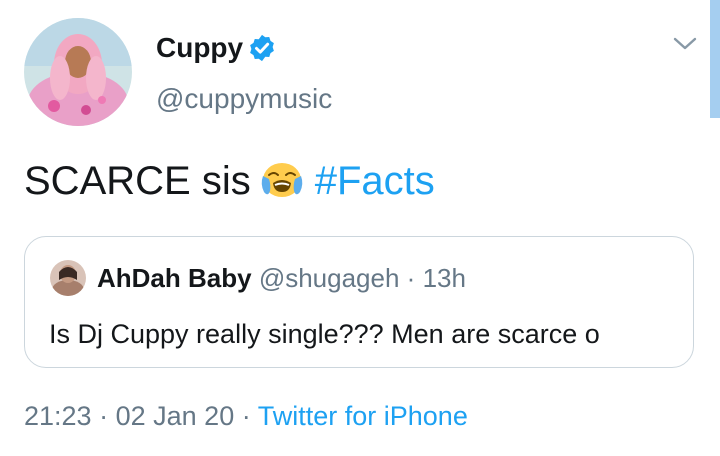 The height and width of the screenshot is (456, 720). What do you see at coordinates (685, 44) in the screenshot?
I see `chevron-down-icon` at bounding box center [685, 44].